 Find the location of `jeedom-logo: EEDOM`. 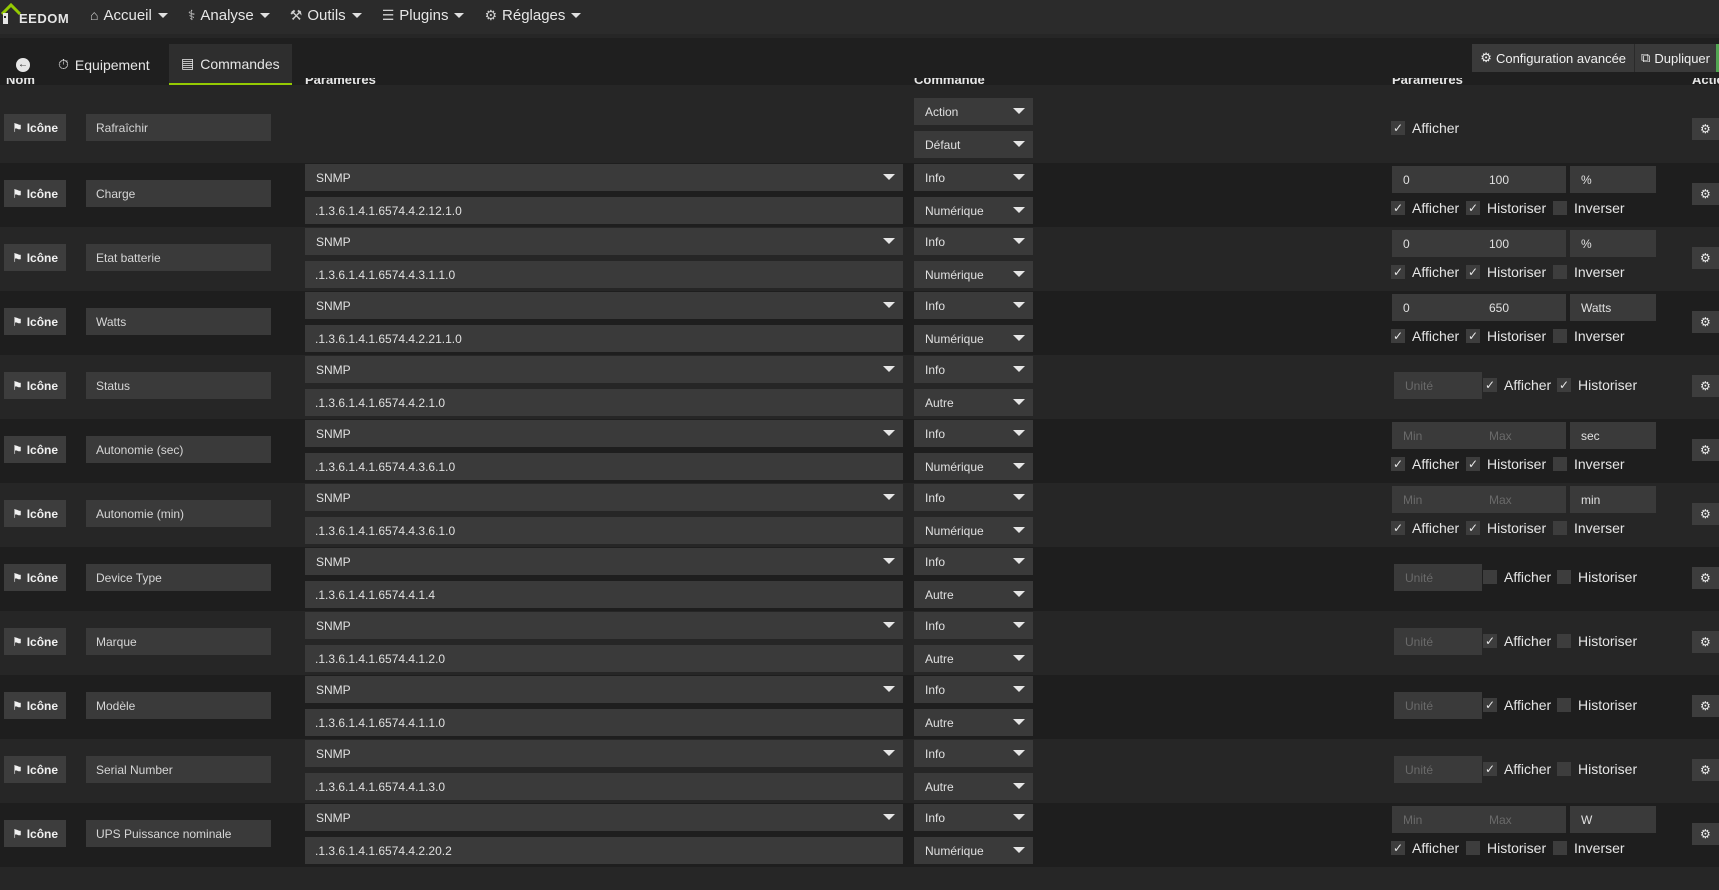

jeedom-logo: EEDOM is located at coordinates (38, 15).